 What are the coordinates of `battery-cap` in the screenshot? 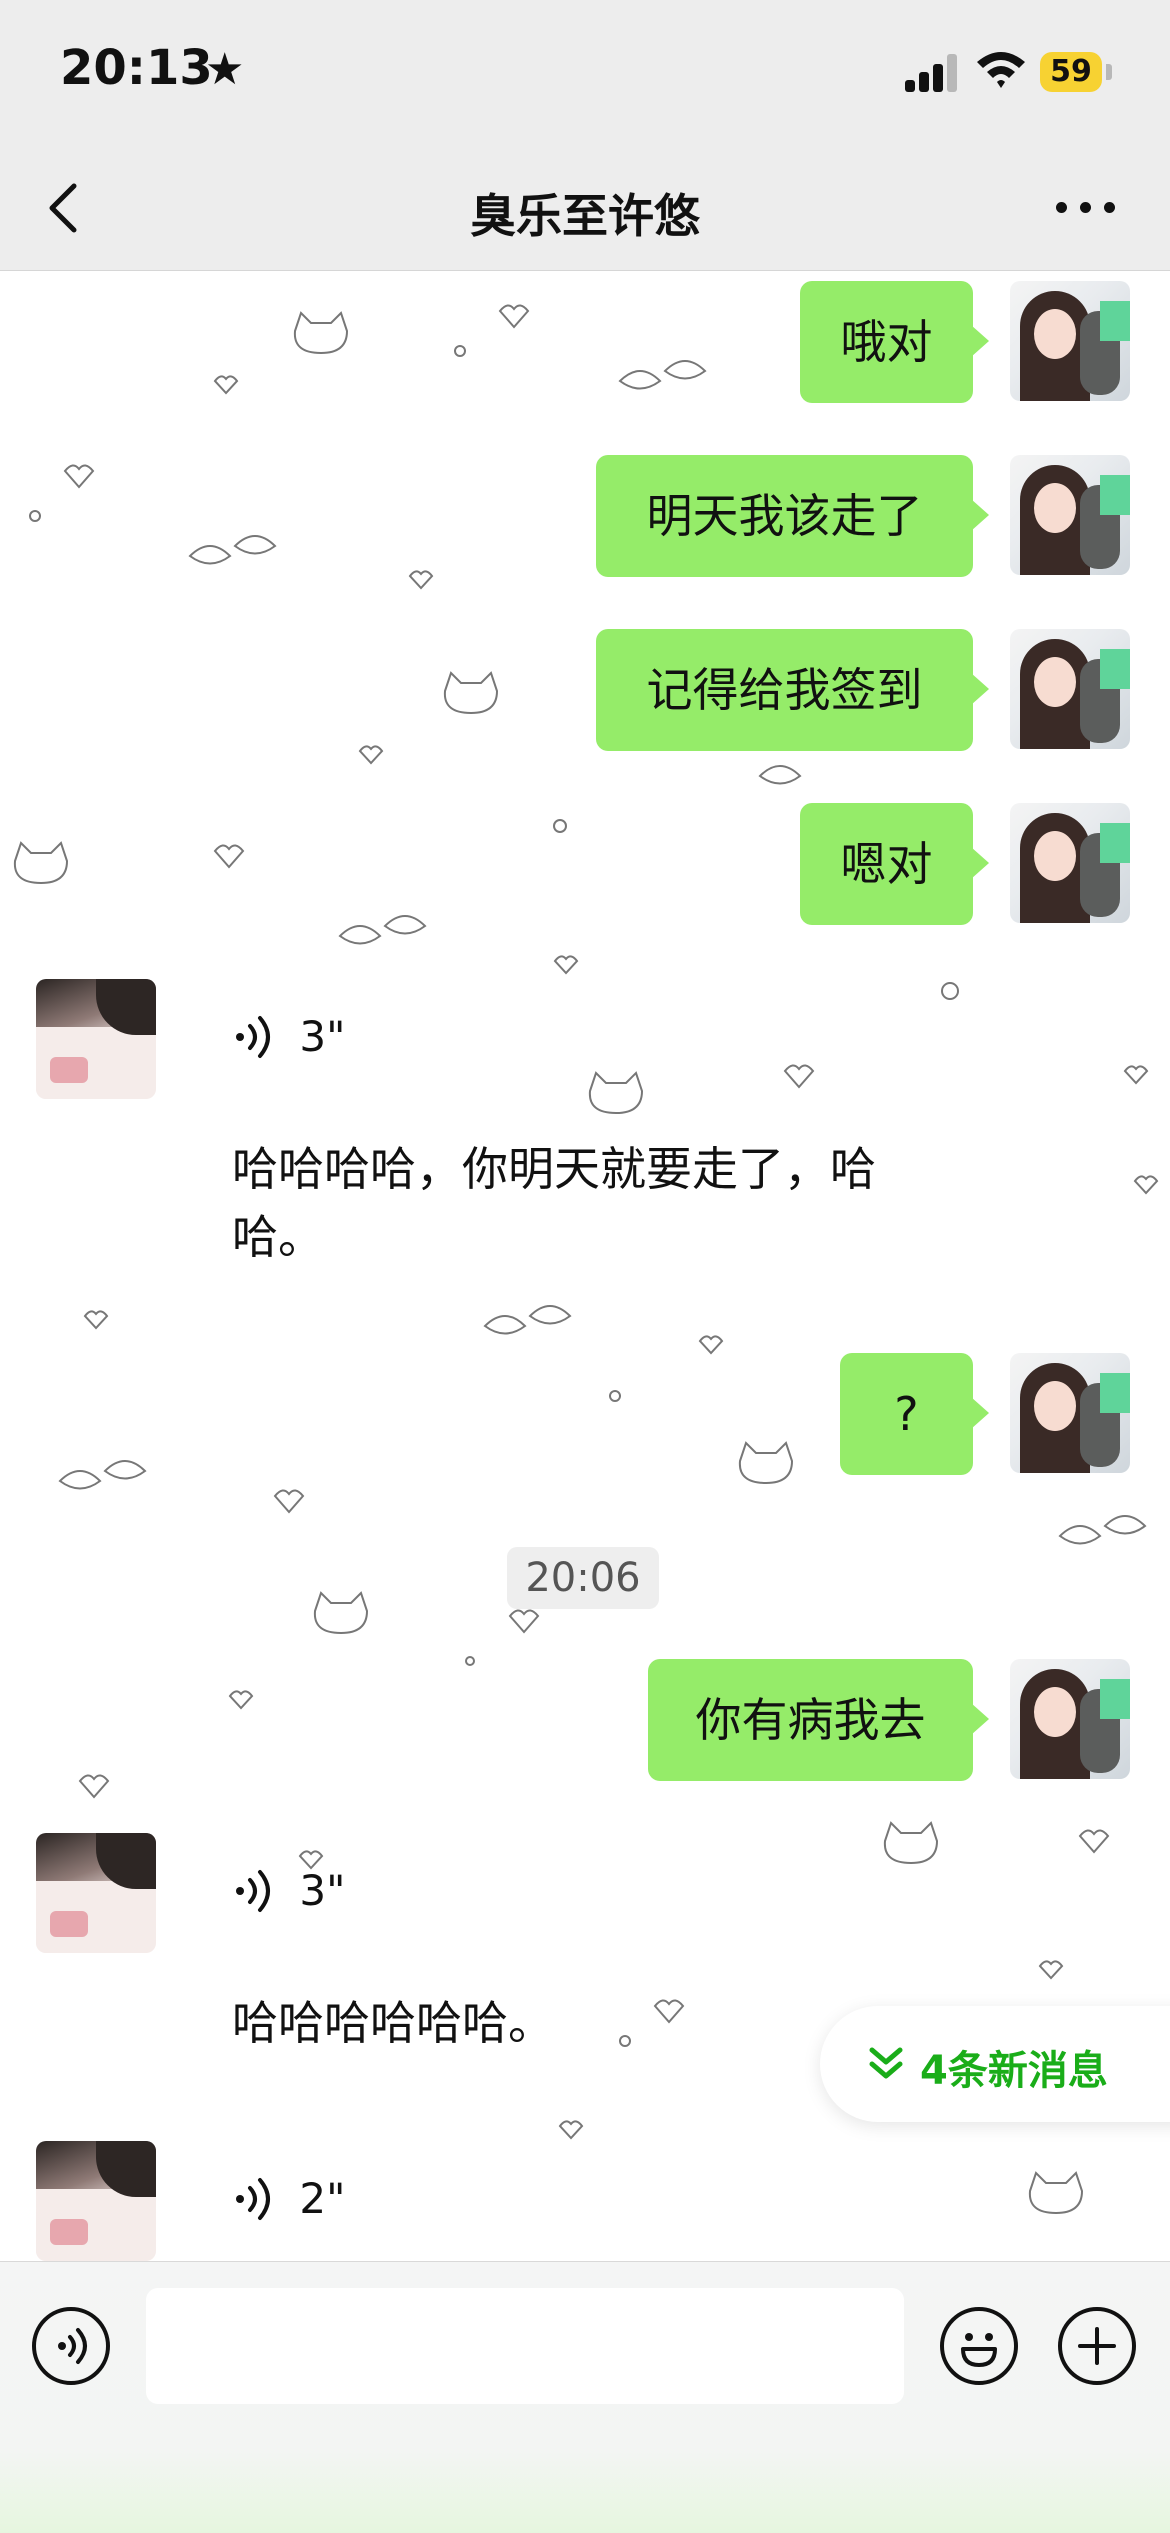 It's located at (1109, 72).